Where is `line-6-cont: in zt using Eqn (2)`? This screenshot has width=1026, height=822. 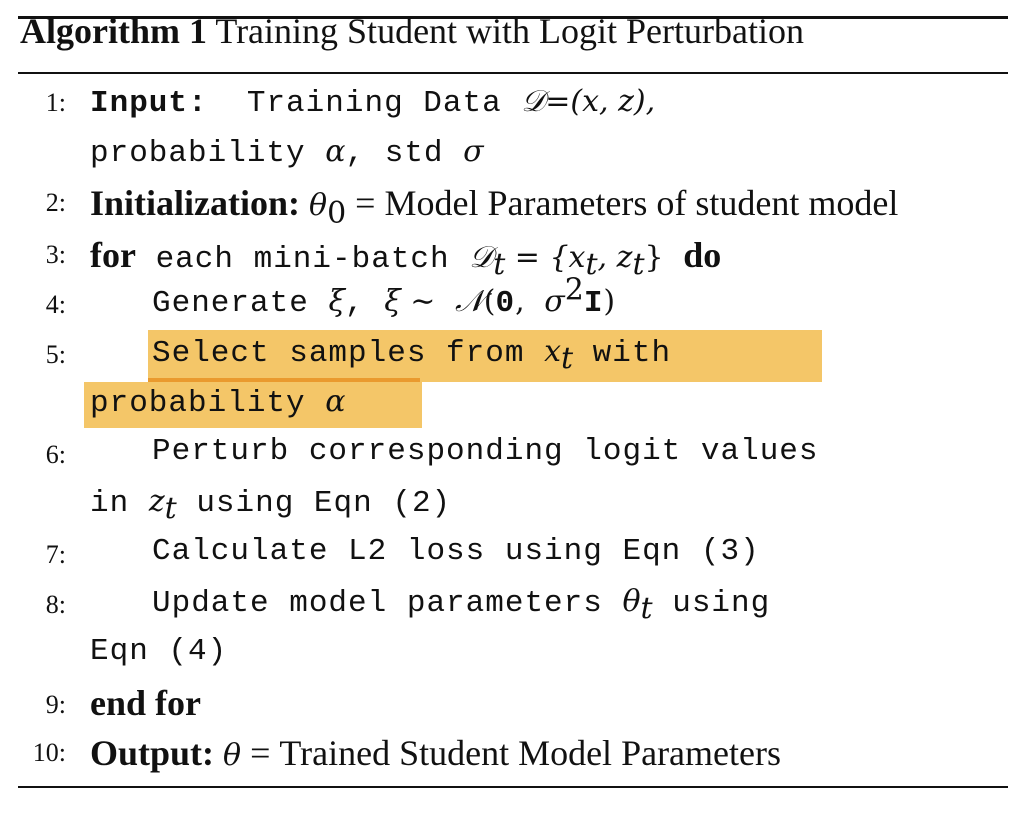
line-6-cont: in zt using Eqn (2) is located at coordinates (271, 504).